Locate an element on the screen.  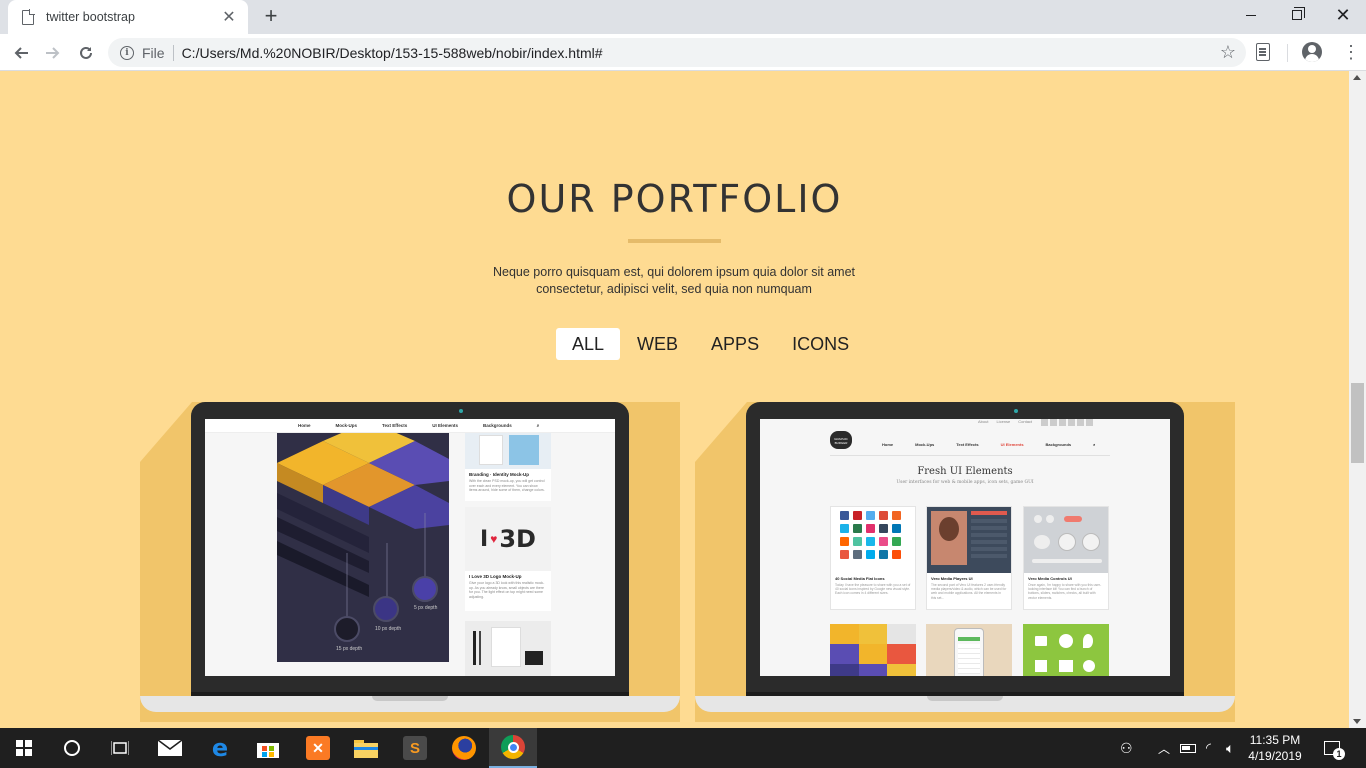
store-app is located at coordinates (268, 748).